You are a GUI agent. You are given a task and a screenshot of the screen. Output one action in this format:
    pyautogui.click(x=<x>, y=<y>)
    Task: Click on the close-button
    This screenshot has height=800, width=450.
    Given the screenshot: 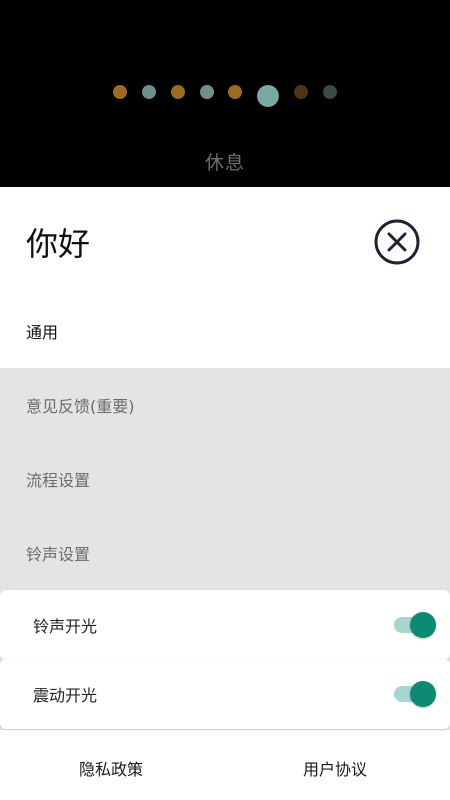 What is the action you would take?
    pyautogui.click(x=397, y=242)
    